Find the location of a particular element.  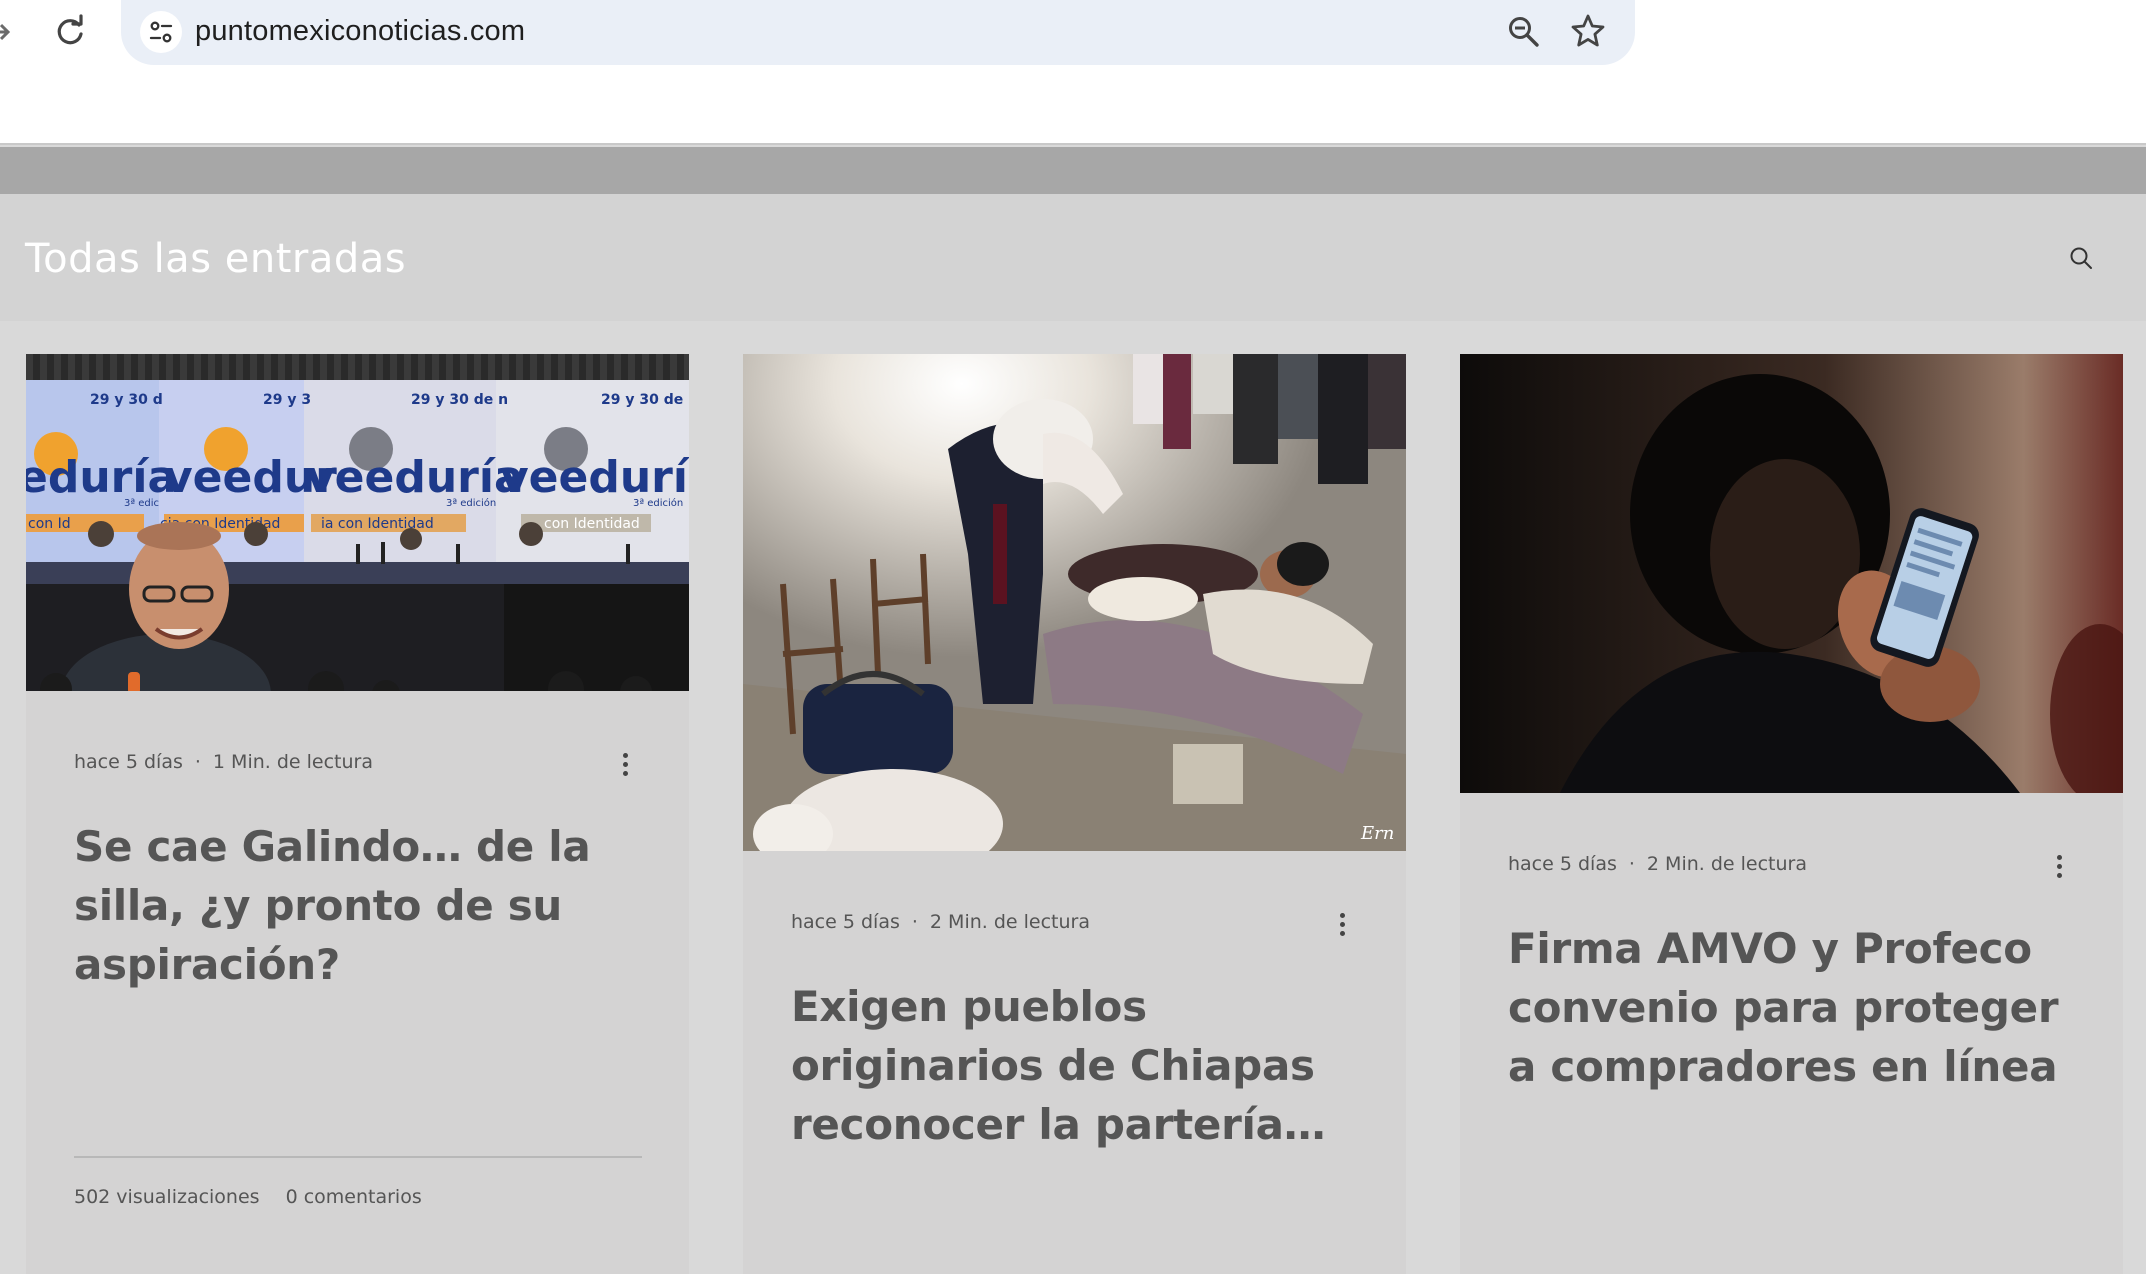

banner-brand: eduría is located at coordinates (101, 477).